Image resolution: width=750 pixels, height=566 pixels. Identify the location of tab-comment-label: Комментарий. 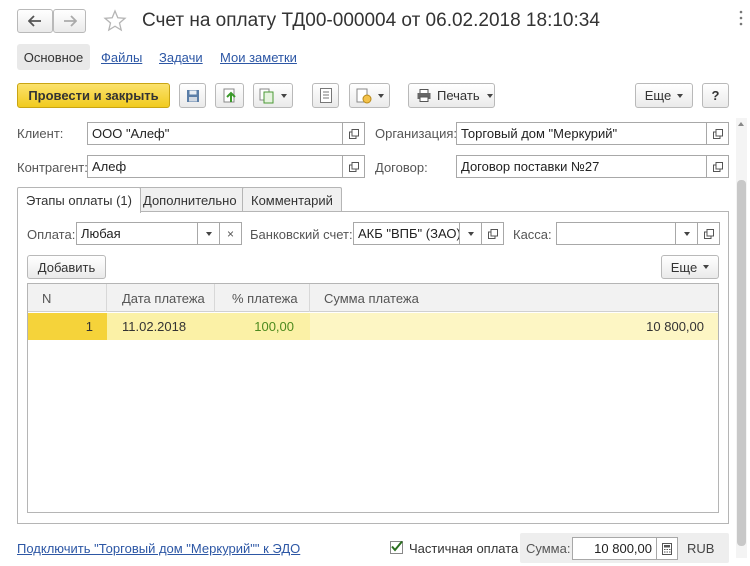
(292, 200).